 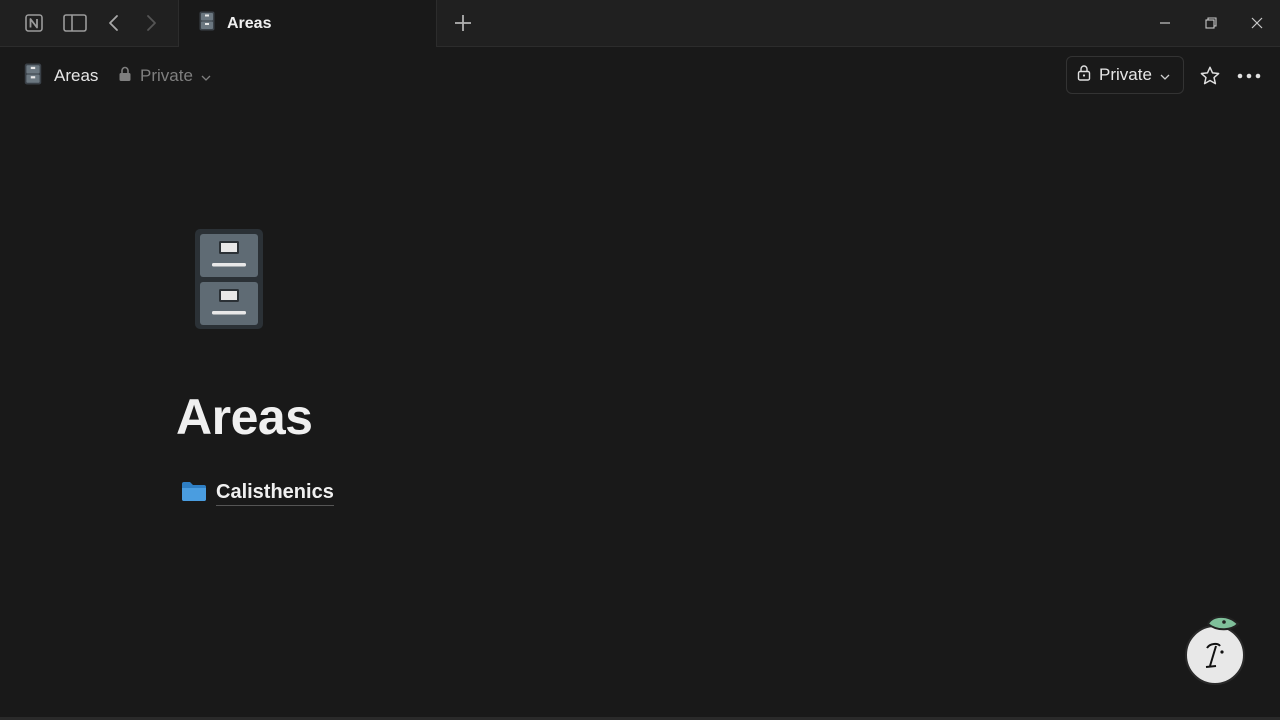 I want to click on restore-icon, so click(x=1211, y=23).